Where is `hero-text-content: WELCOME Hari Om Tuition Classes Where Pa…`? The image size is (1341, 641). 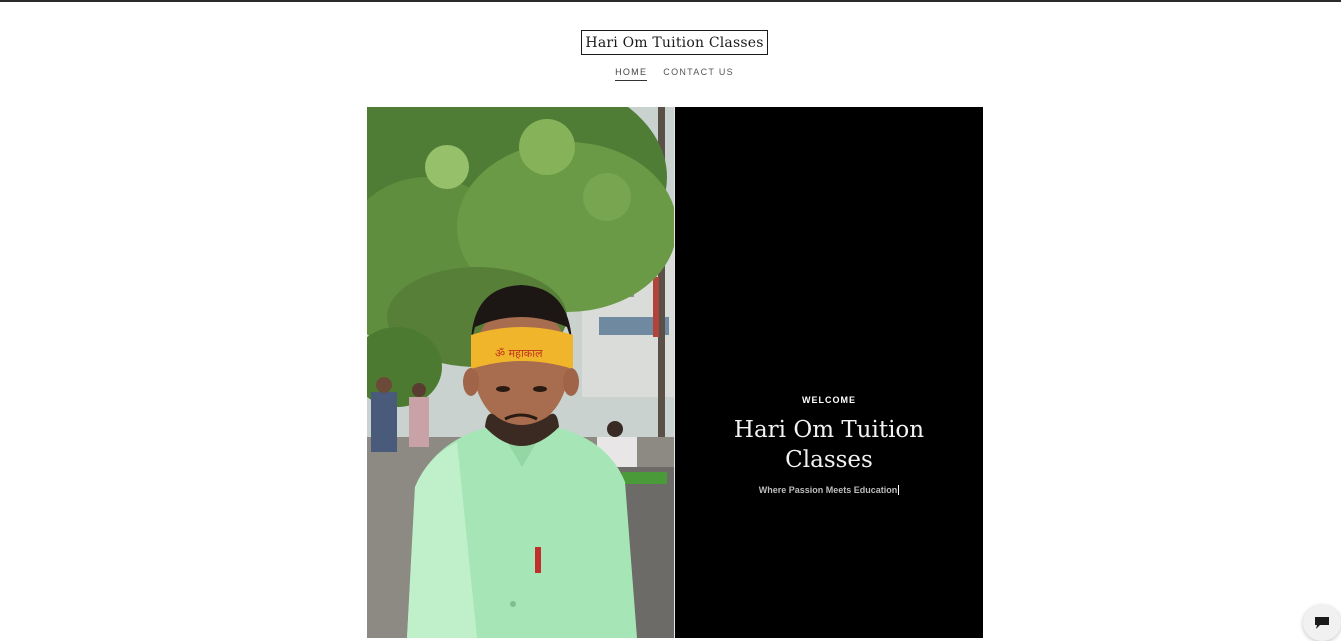
hero-text-content: WELCOME Hari Om Tuition Classes Where Pa… is located at coordinates (829, 446).